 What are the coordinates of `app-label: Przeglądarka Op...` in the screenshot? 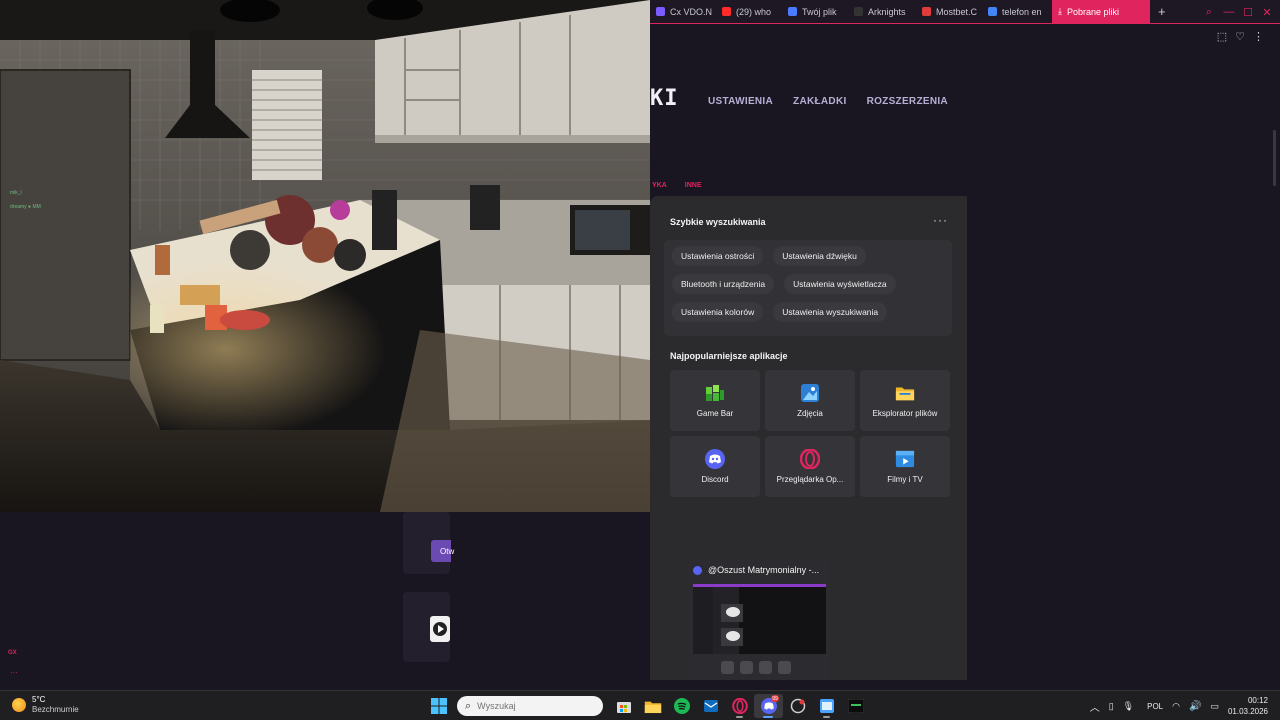 It's located at (810, 479).